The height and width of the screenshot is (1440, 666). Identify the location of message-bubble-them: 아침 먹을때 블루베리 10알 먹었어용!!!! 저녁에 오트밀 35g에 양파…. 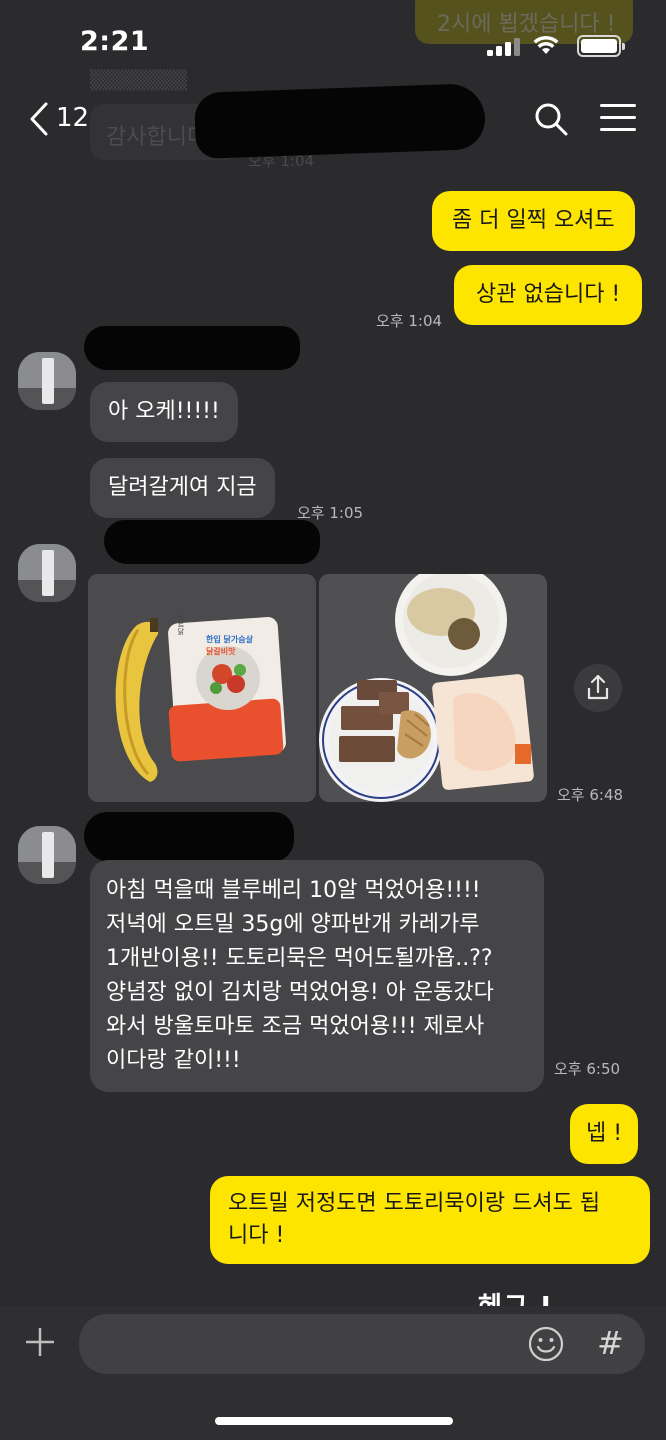
(317, 976).